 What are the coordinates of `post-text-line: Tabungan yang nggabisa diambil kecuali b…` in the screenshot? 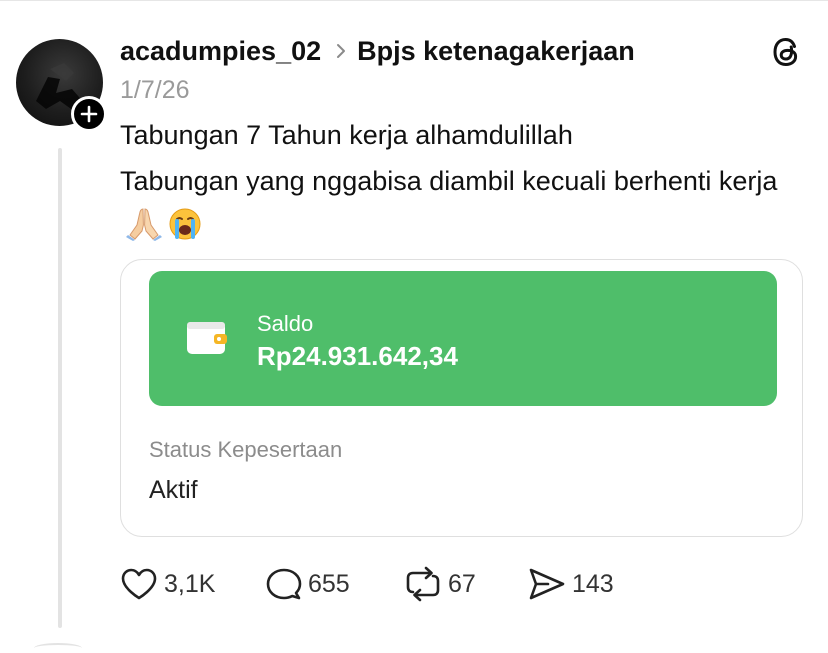 It's located at (465, 207).